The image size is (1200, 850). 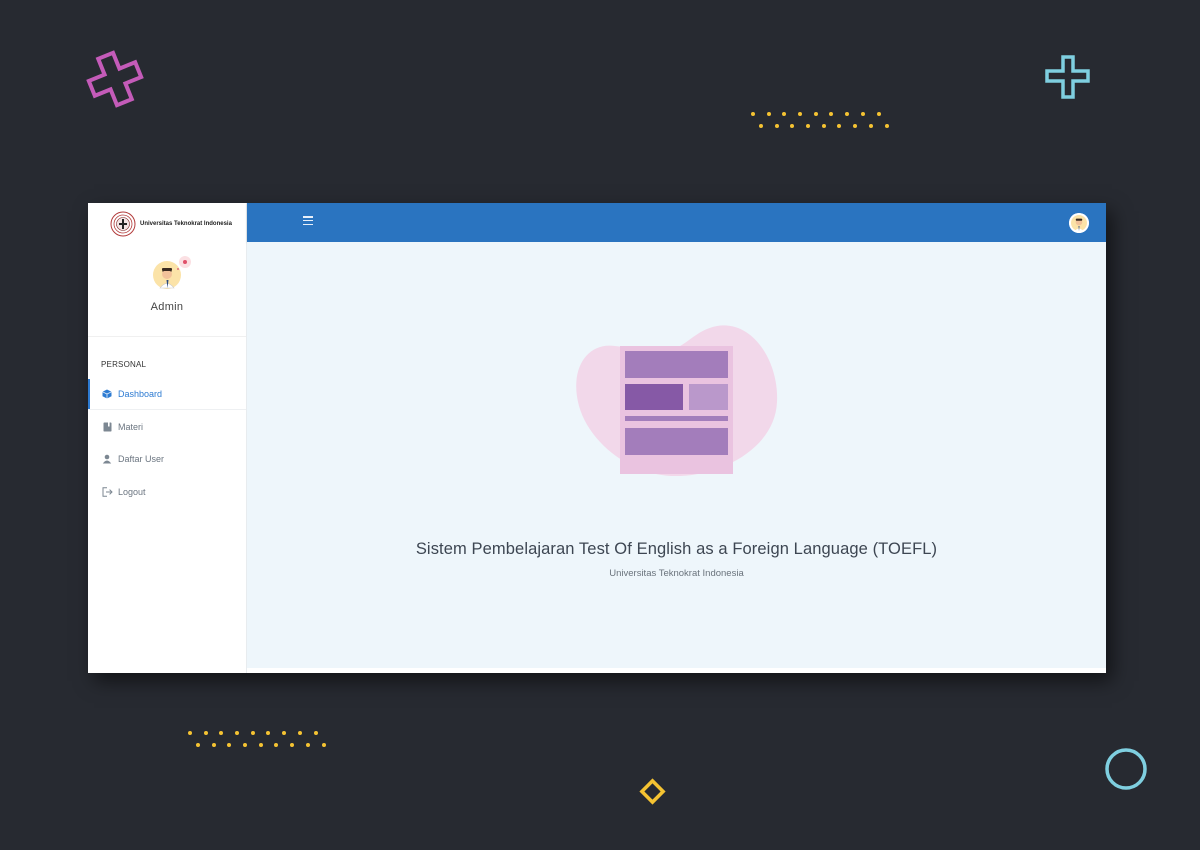 What do you see at coordinates (172, 272) in the screenshot?
I see `admin-avatar-icon` at bounding box center [172, 272].